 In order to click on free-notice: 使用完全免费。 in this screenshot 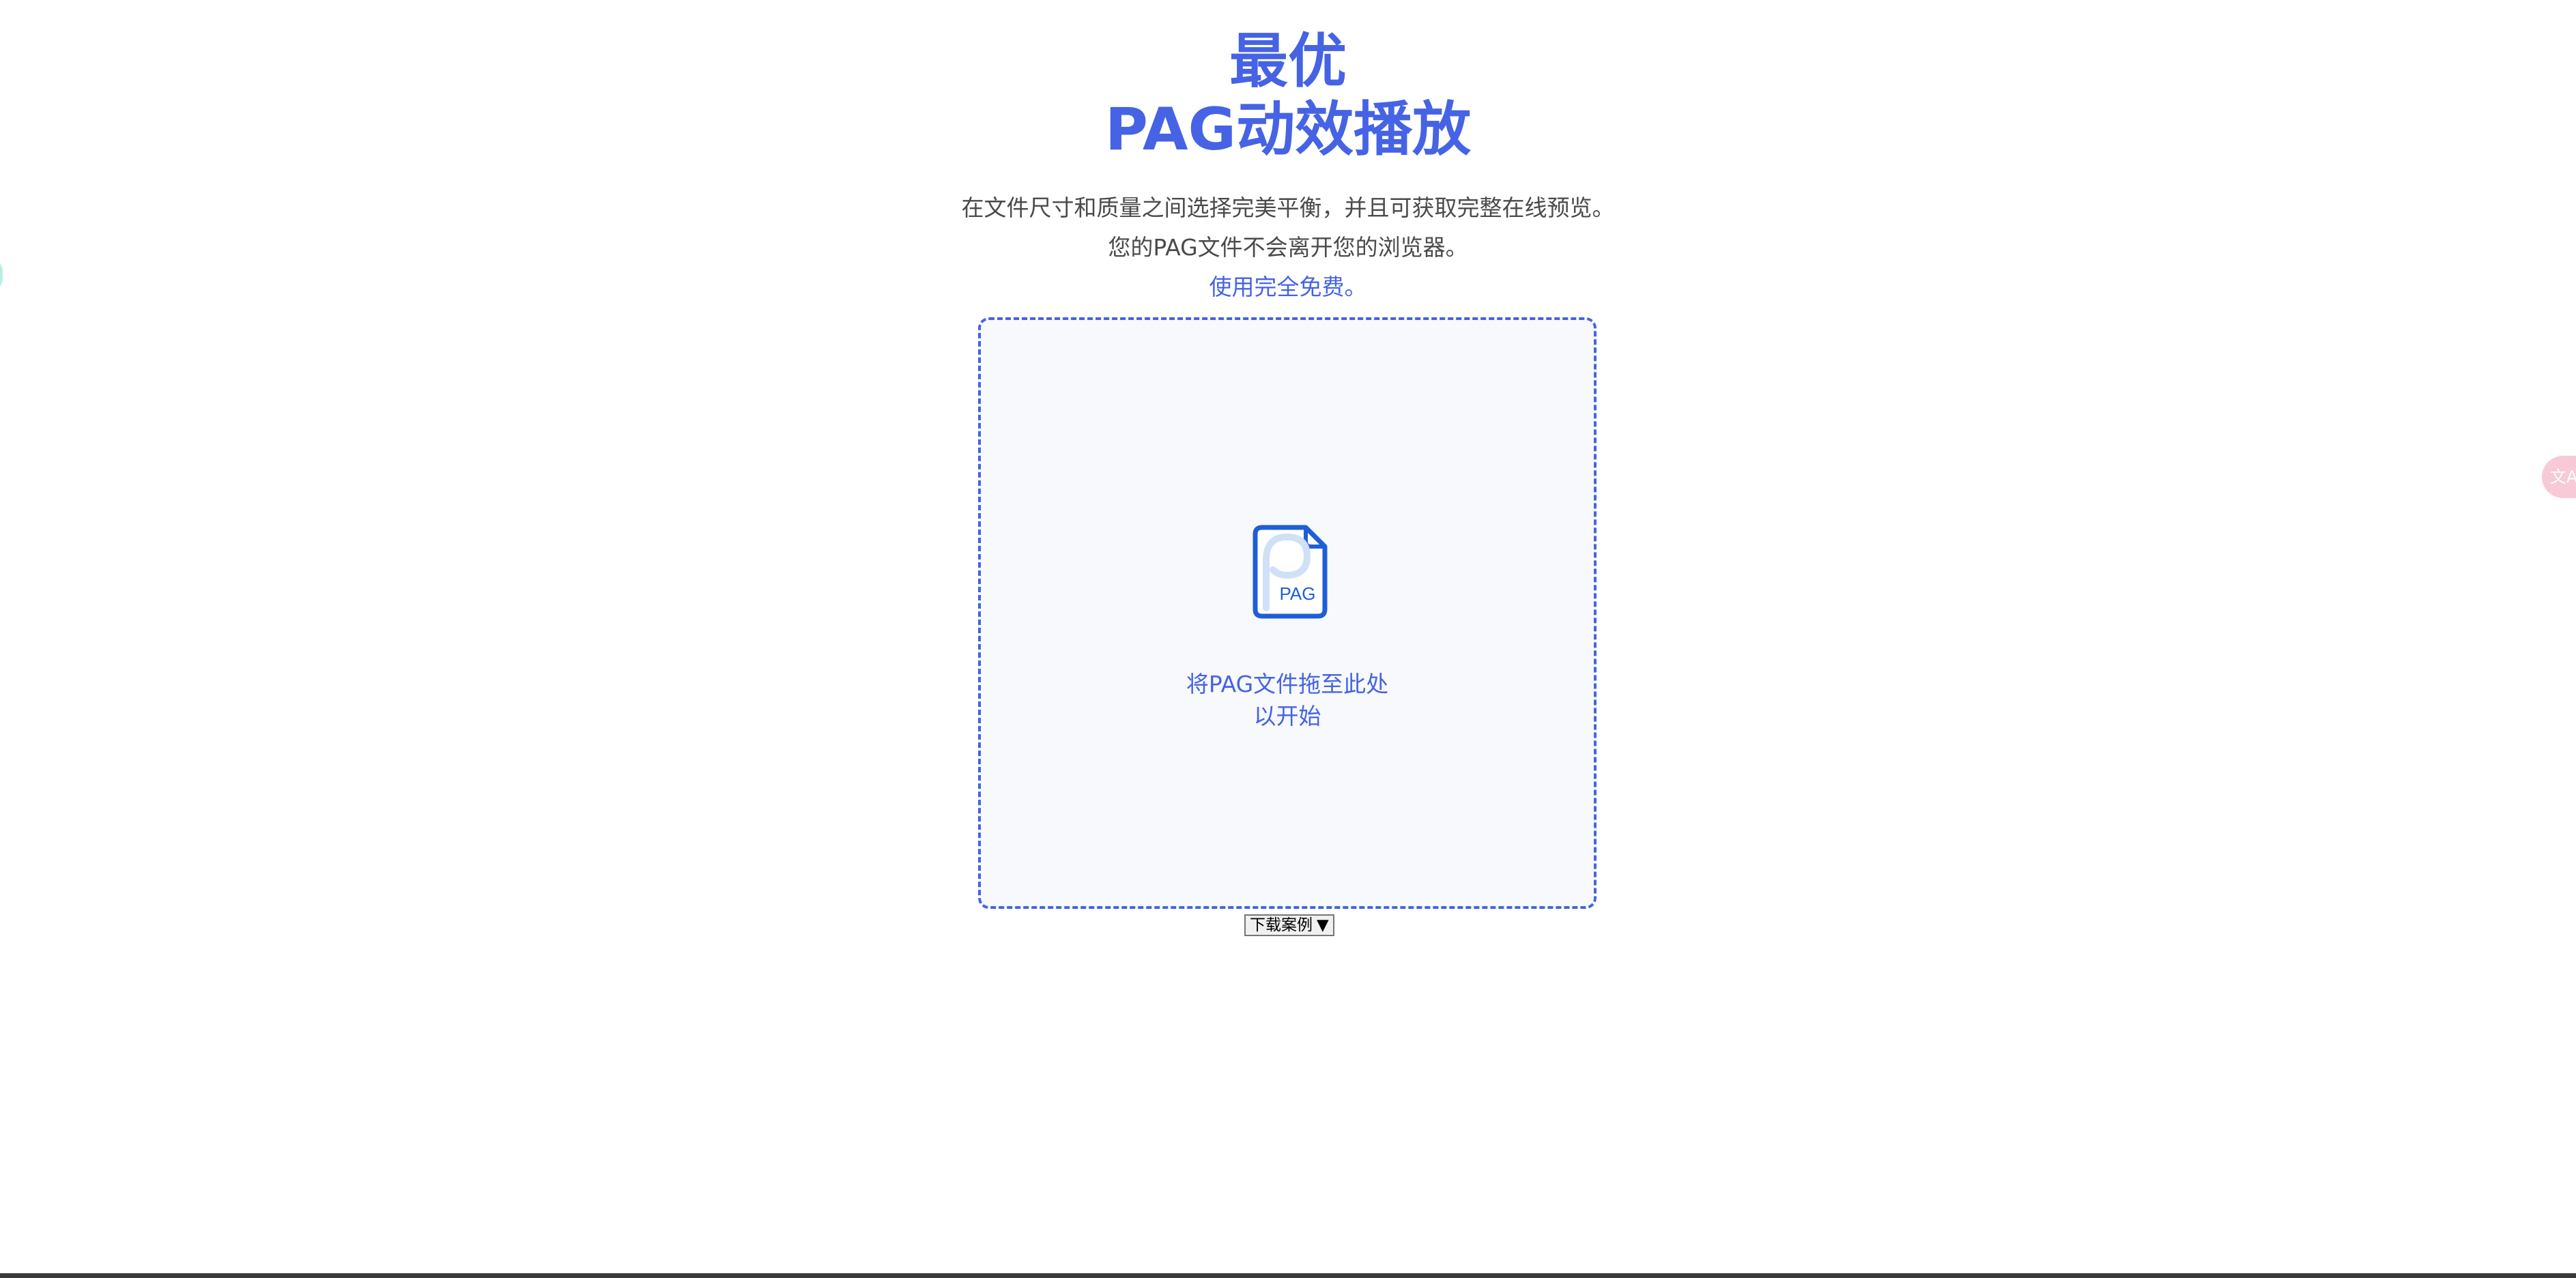, I will do `click(1288, 287)`.